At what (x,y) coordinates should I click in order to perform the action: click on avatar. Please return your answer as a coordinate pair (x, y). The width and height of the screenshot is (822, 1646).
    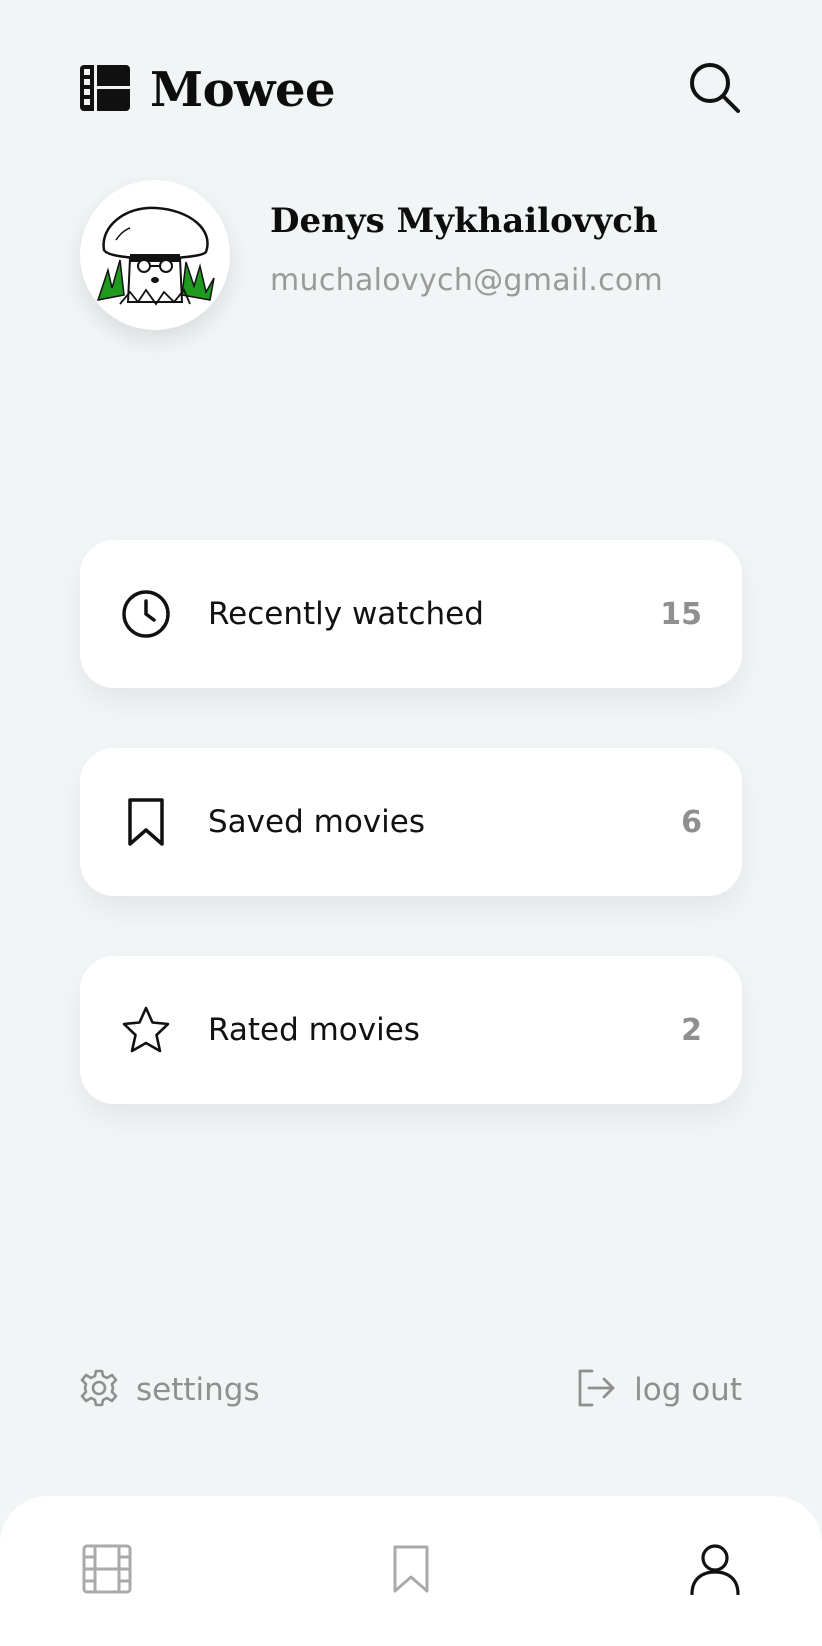
    Looking at the image, I should click on (155, 255).